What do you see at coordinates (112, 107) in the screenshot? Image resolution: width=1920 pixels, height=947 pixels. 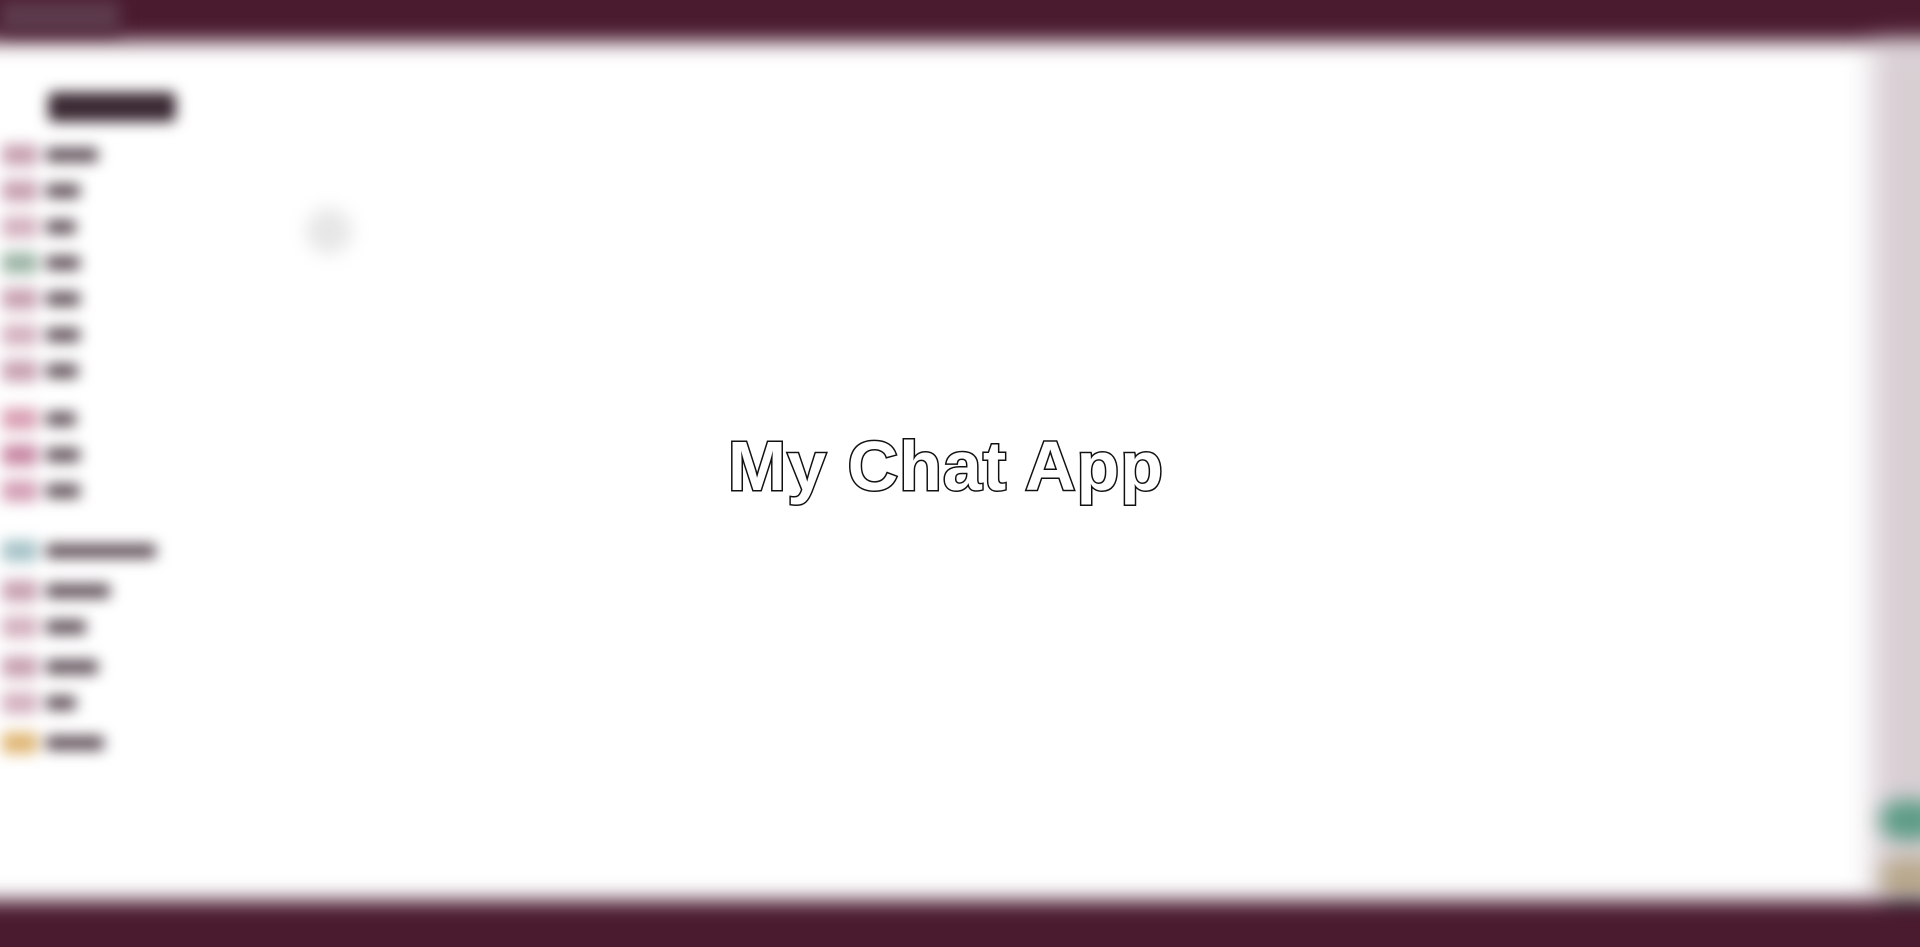 I see `sidebar-header` at bounding box center [112, 107].